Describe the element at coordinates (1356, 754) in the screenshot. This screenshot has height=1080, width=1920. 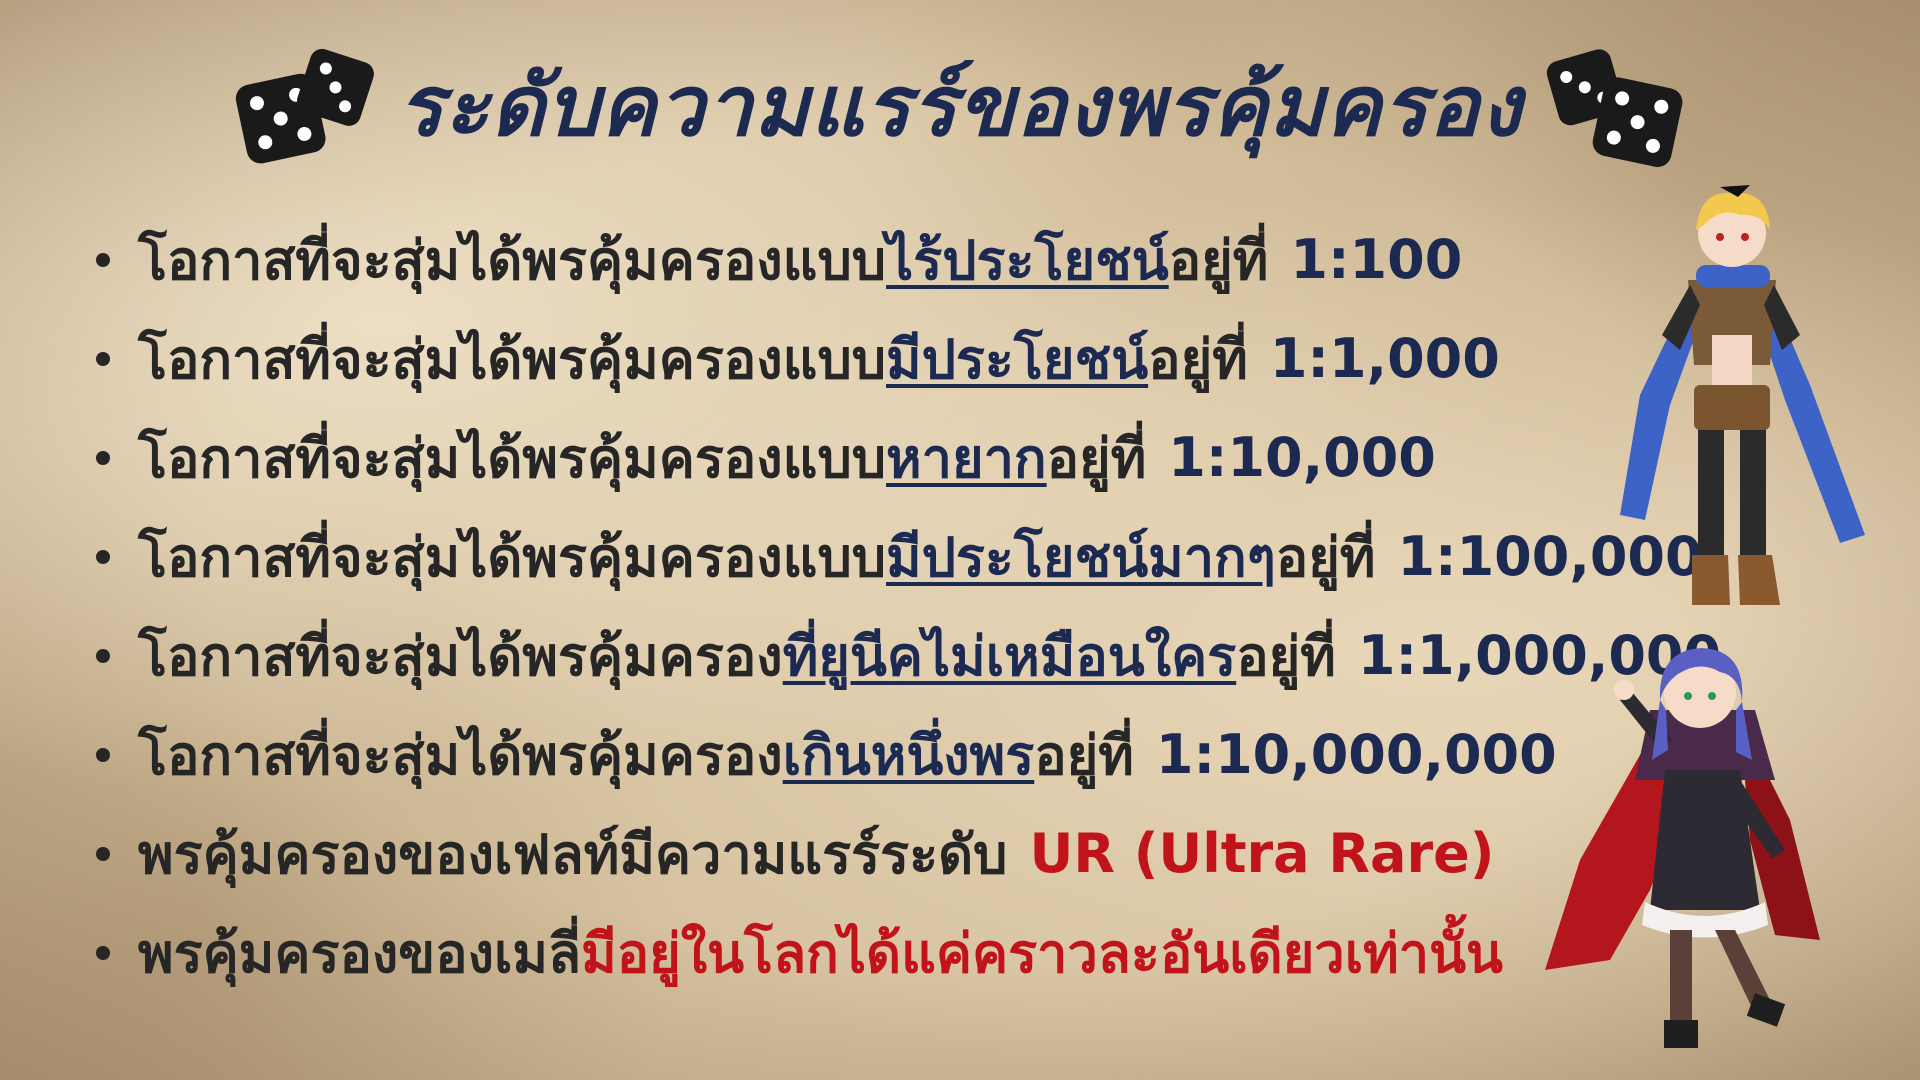
I see `item-ratio: 1:10,000,000` at that location.